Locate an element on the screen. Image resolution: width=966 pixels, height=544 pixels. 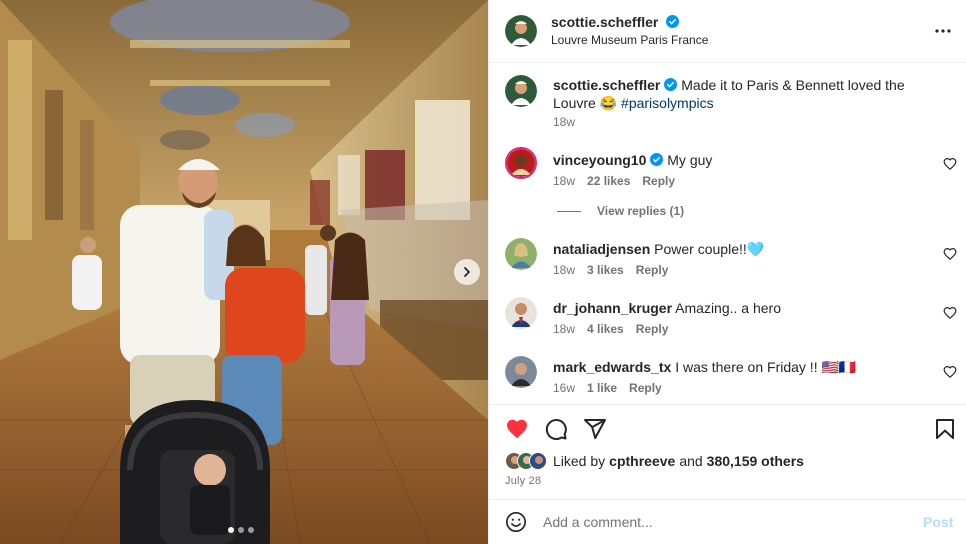
add-comment-bar: Post is located at coordinates (727, 521).